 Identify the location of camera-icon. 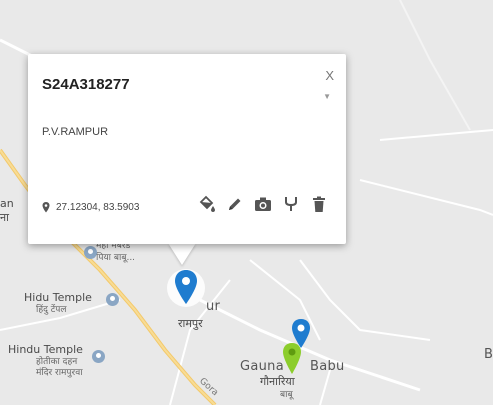
(263, 204).